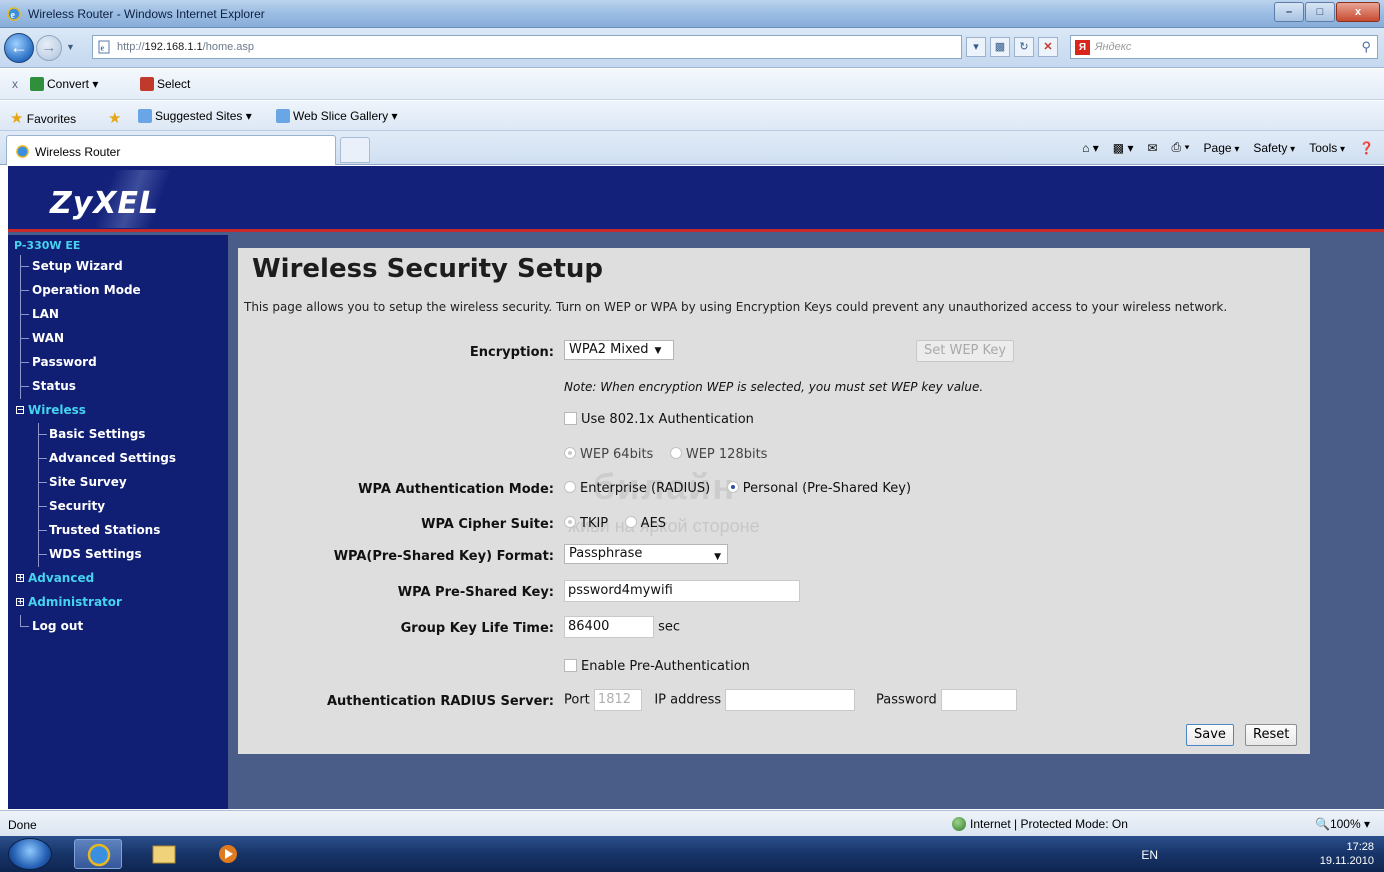  I want to click on sidebar-item-log-out: Log out, so click(119, 627).